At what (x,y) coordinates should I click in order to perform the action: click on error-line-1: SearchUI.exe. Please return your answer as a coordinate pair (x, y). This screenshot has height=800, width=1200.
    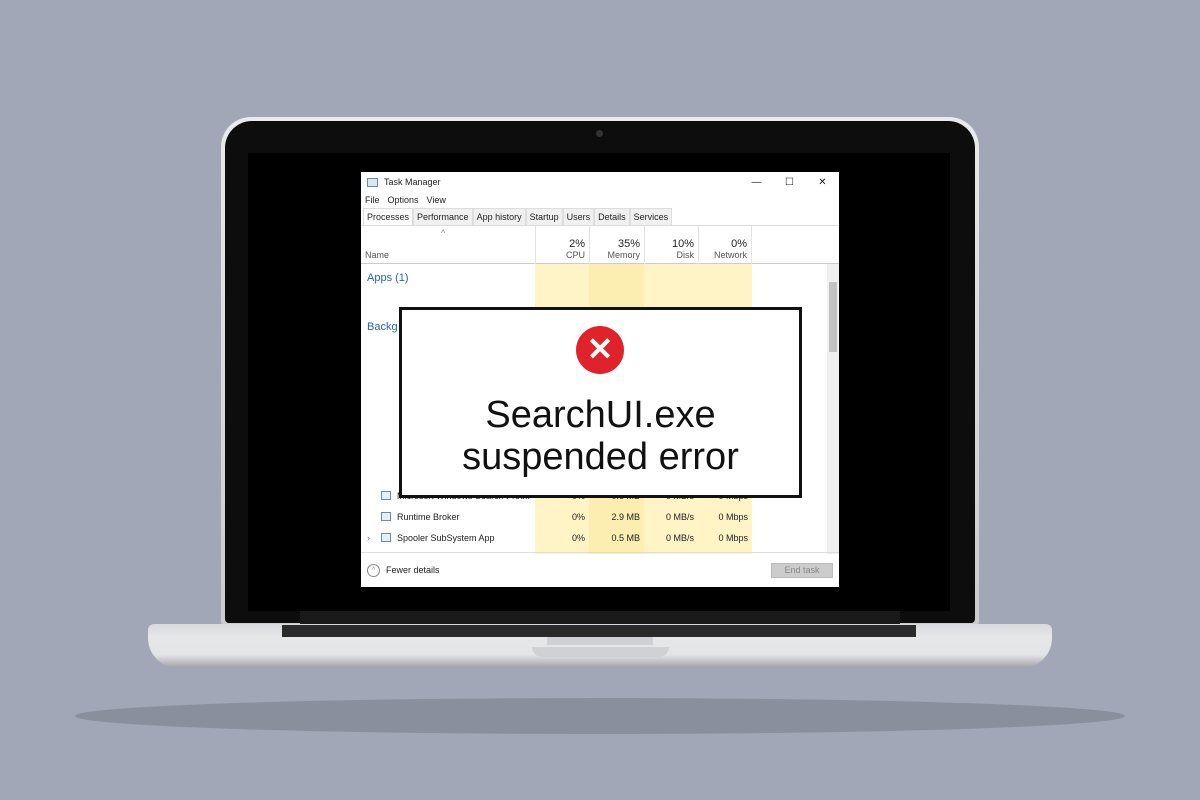
    Looking at the image, I should click on (600, 415).